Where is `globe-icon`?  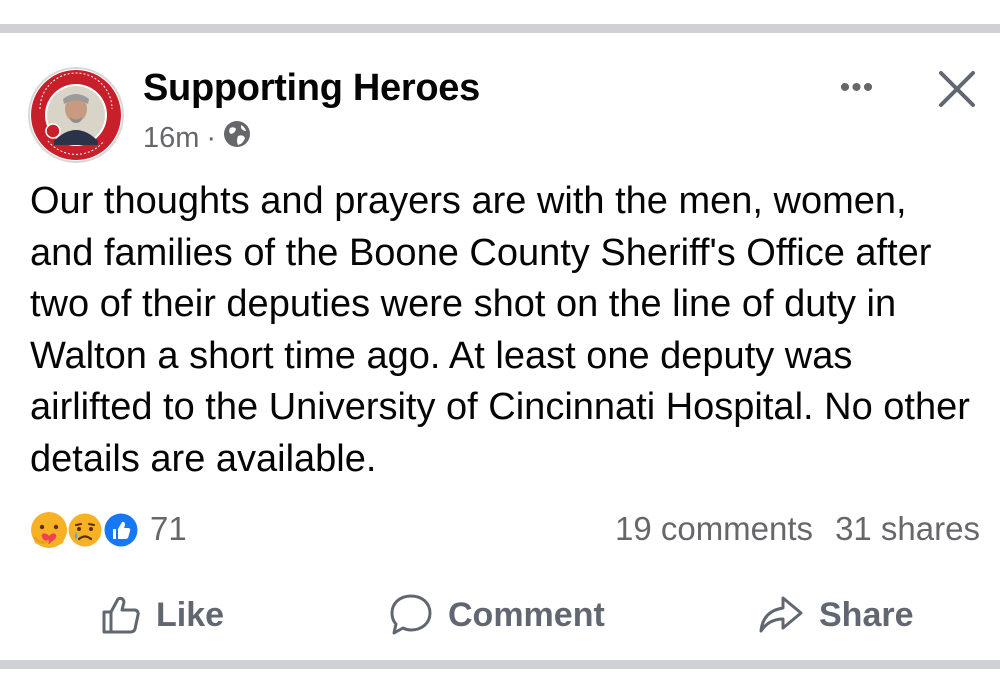
globe-icon is located at coordinates (237, 138).